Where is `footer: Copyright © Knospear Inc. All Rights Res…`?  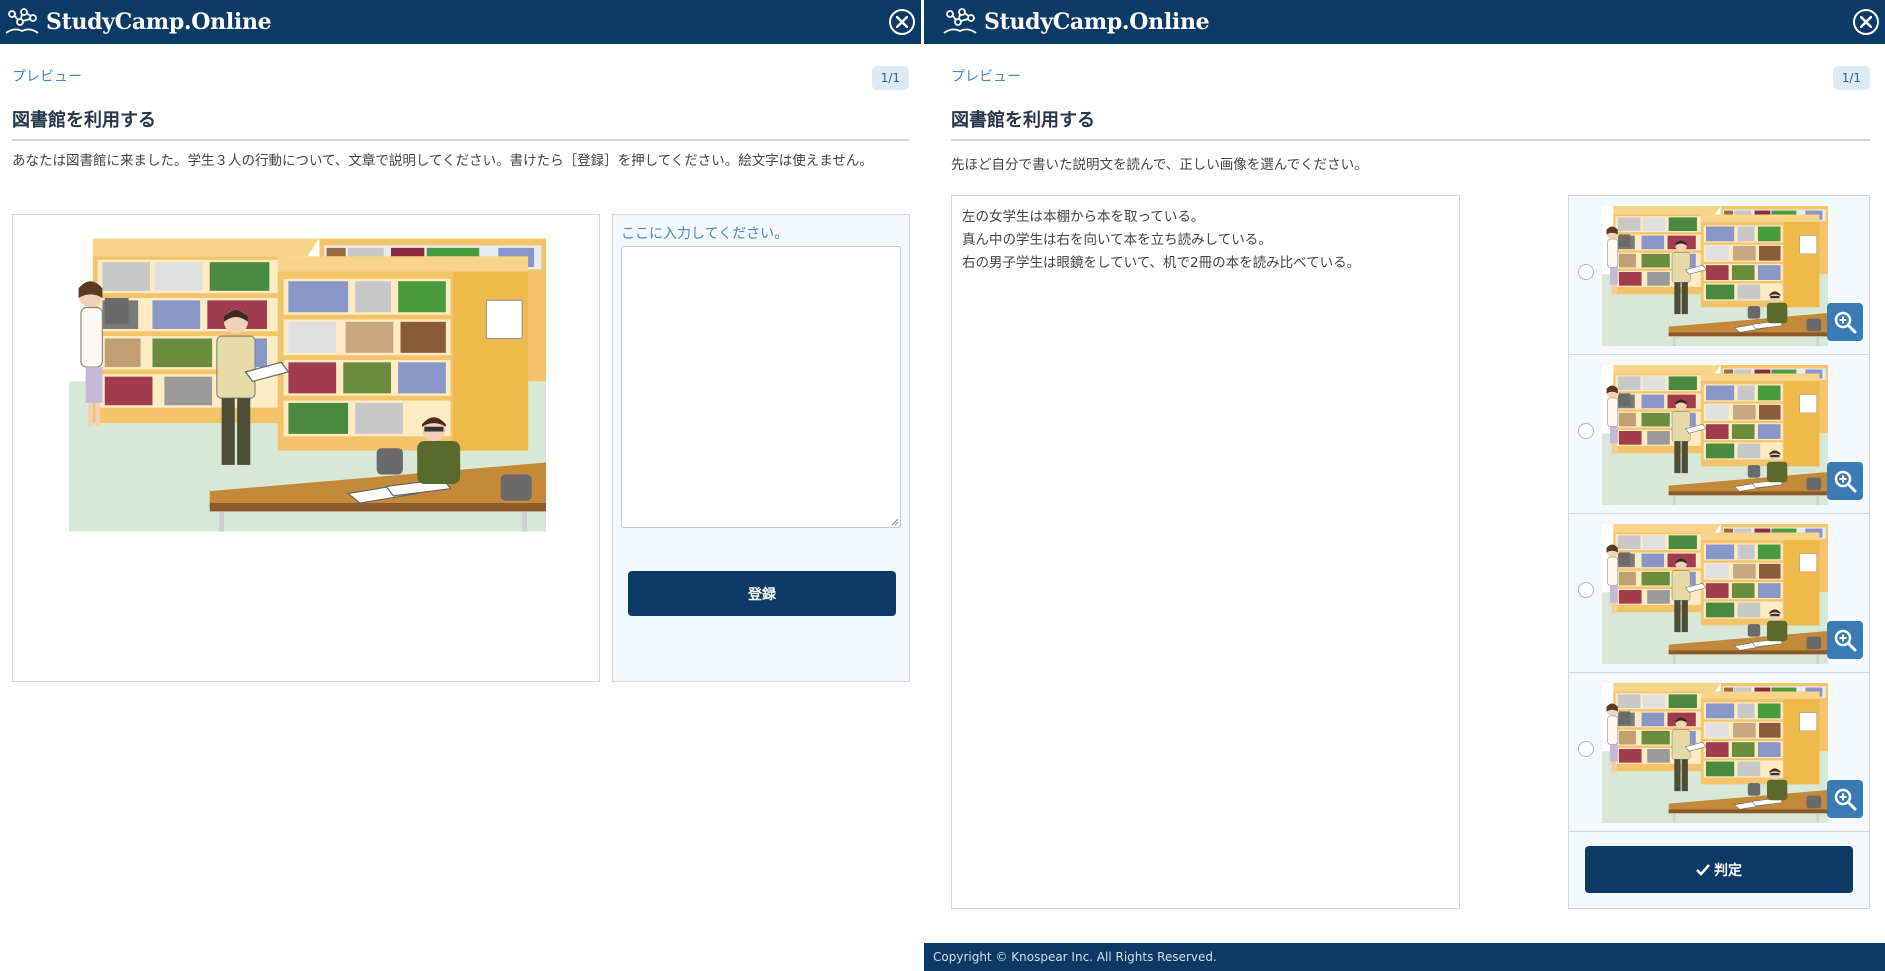 footer: Copyright © Knospear Inc. All Rights Res… is located at coordinates (1404, 957).